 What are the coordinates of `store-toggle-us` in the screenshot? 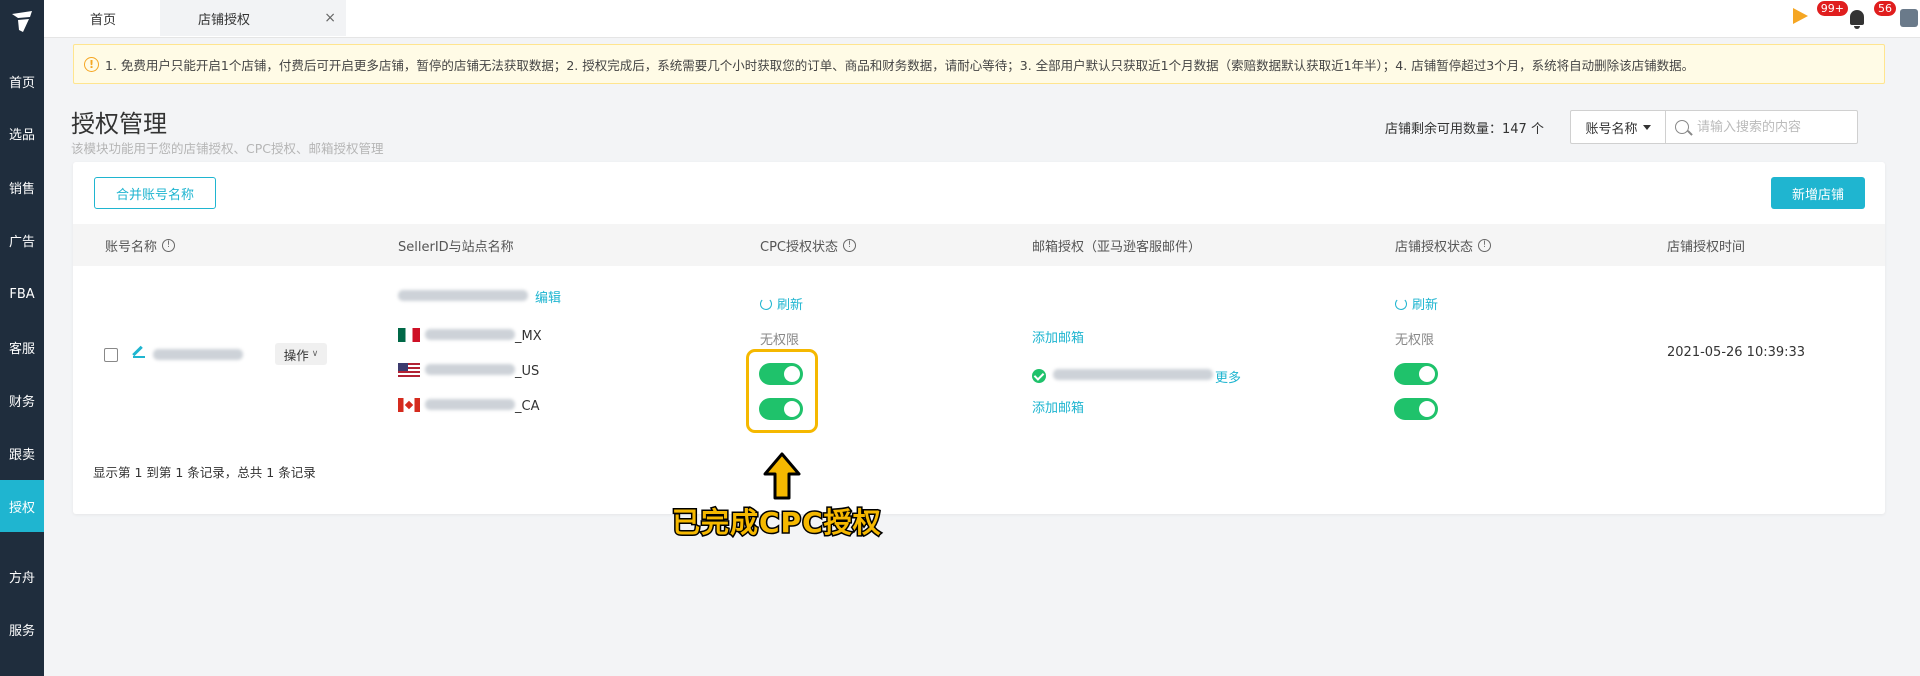 It's located at (1416, 374).